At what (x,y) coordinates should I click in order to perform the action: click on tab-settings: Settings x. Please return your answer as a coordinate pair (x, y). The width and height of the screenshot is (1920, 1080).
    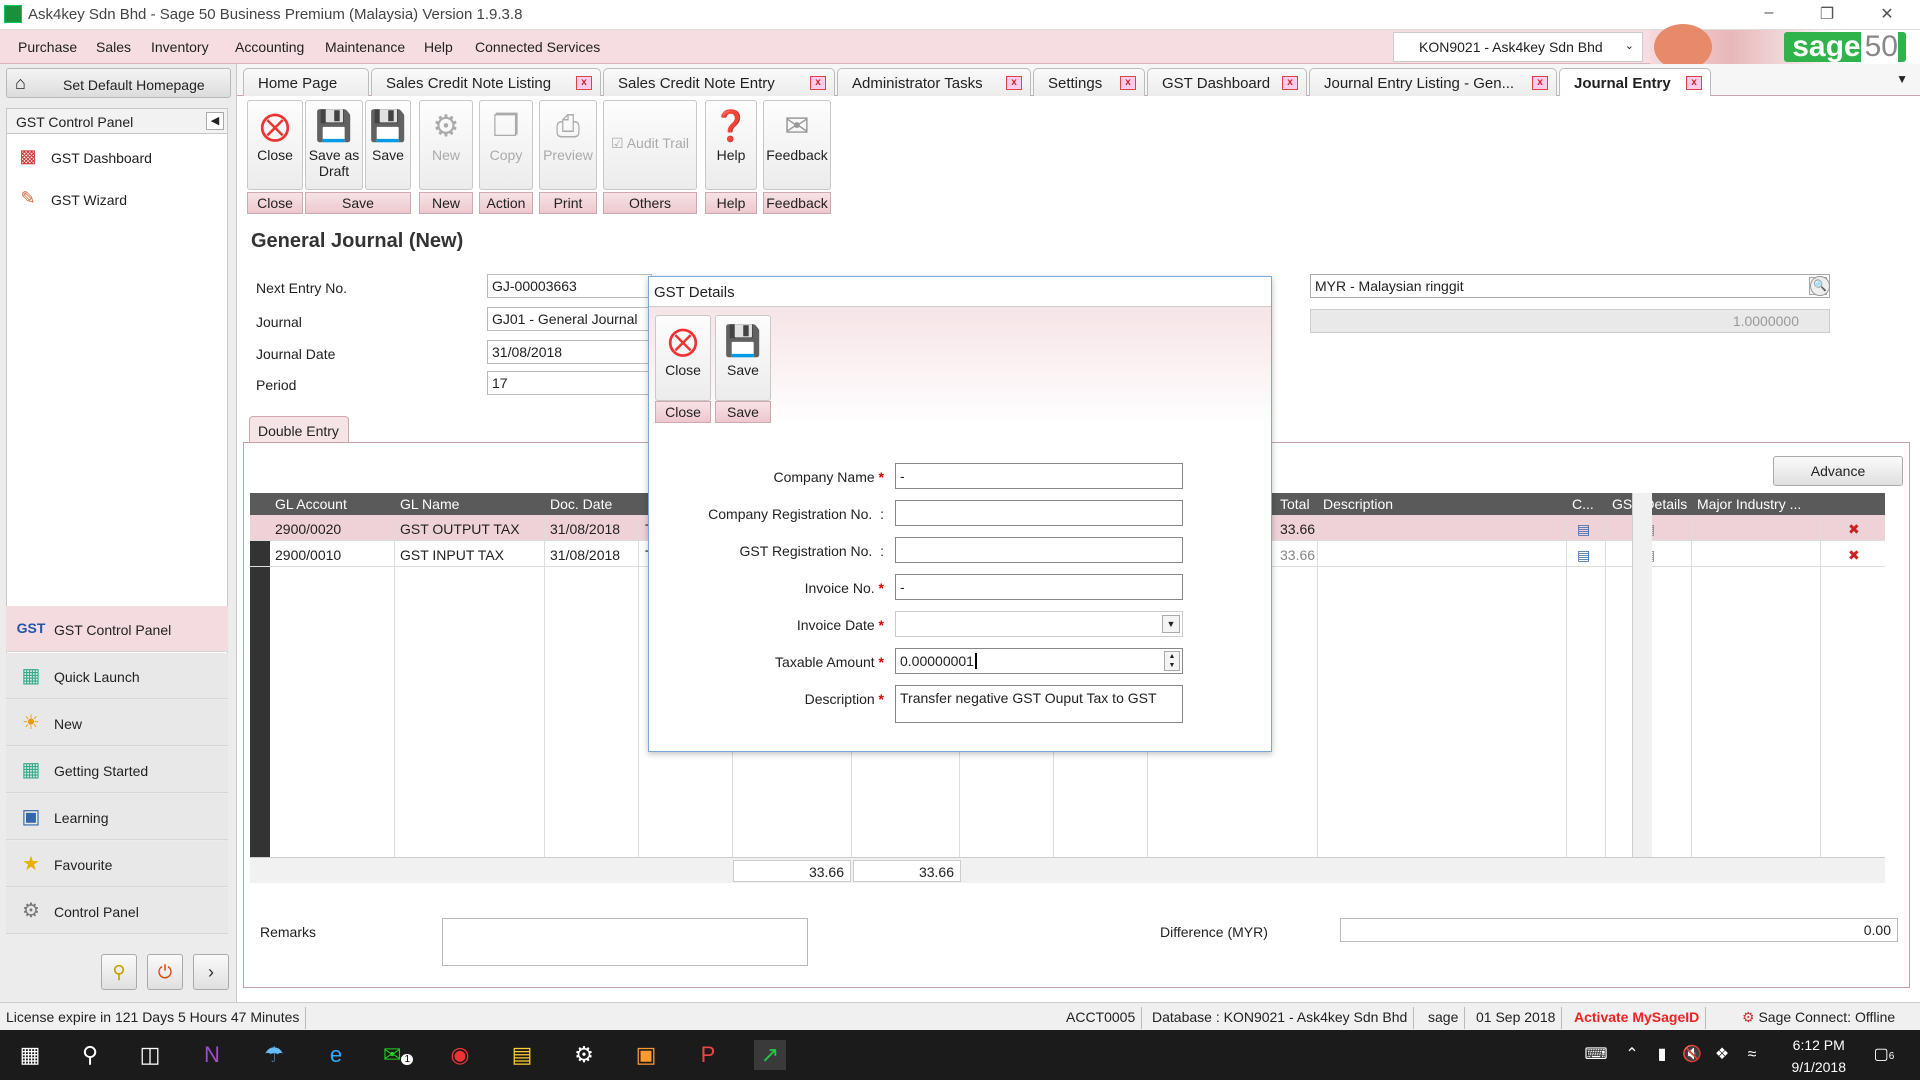
    Looking at the image, I should click on (1089, 82).